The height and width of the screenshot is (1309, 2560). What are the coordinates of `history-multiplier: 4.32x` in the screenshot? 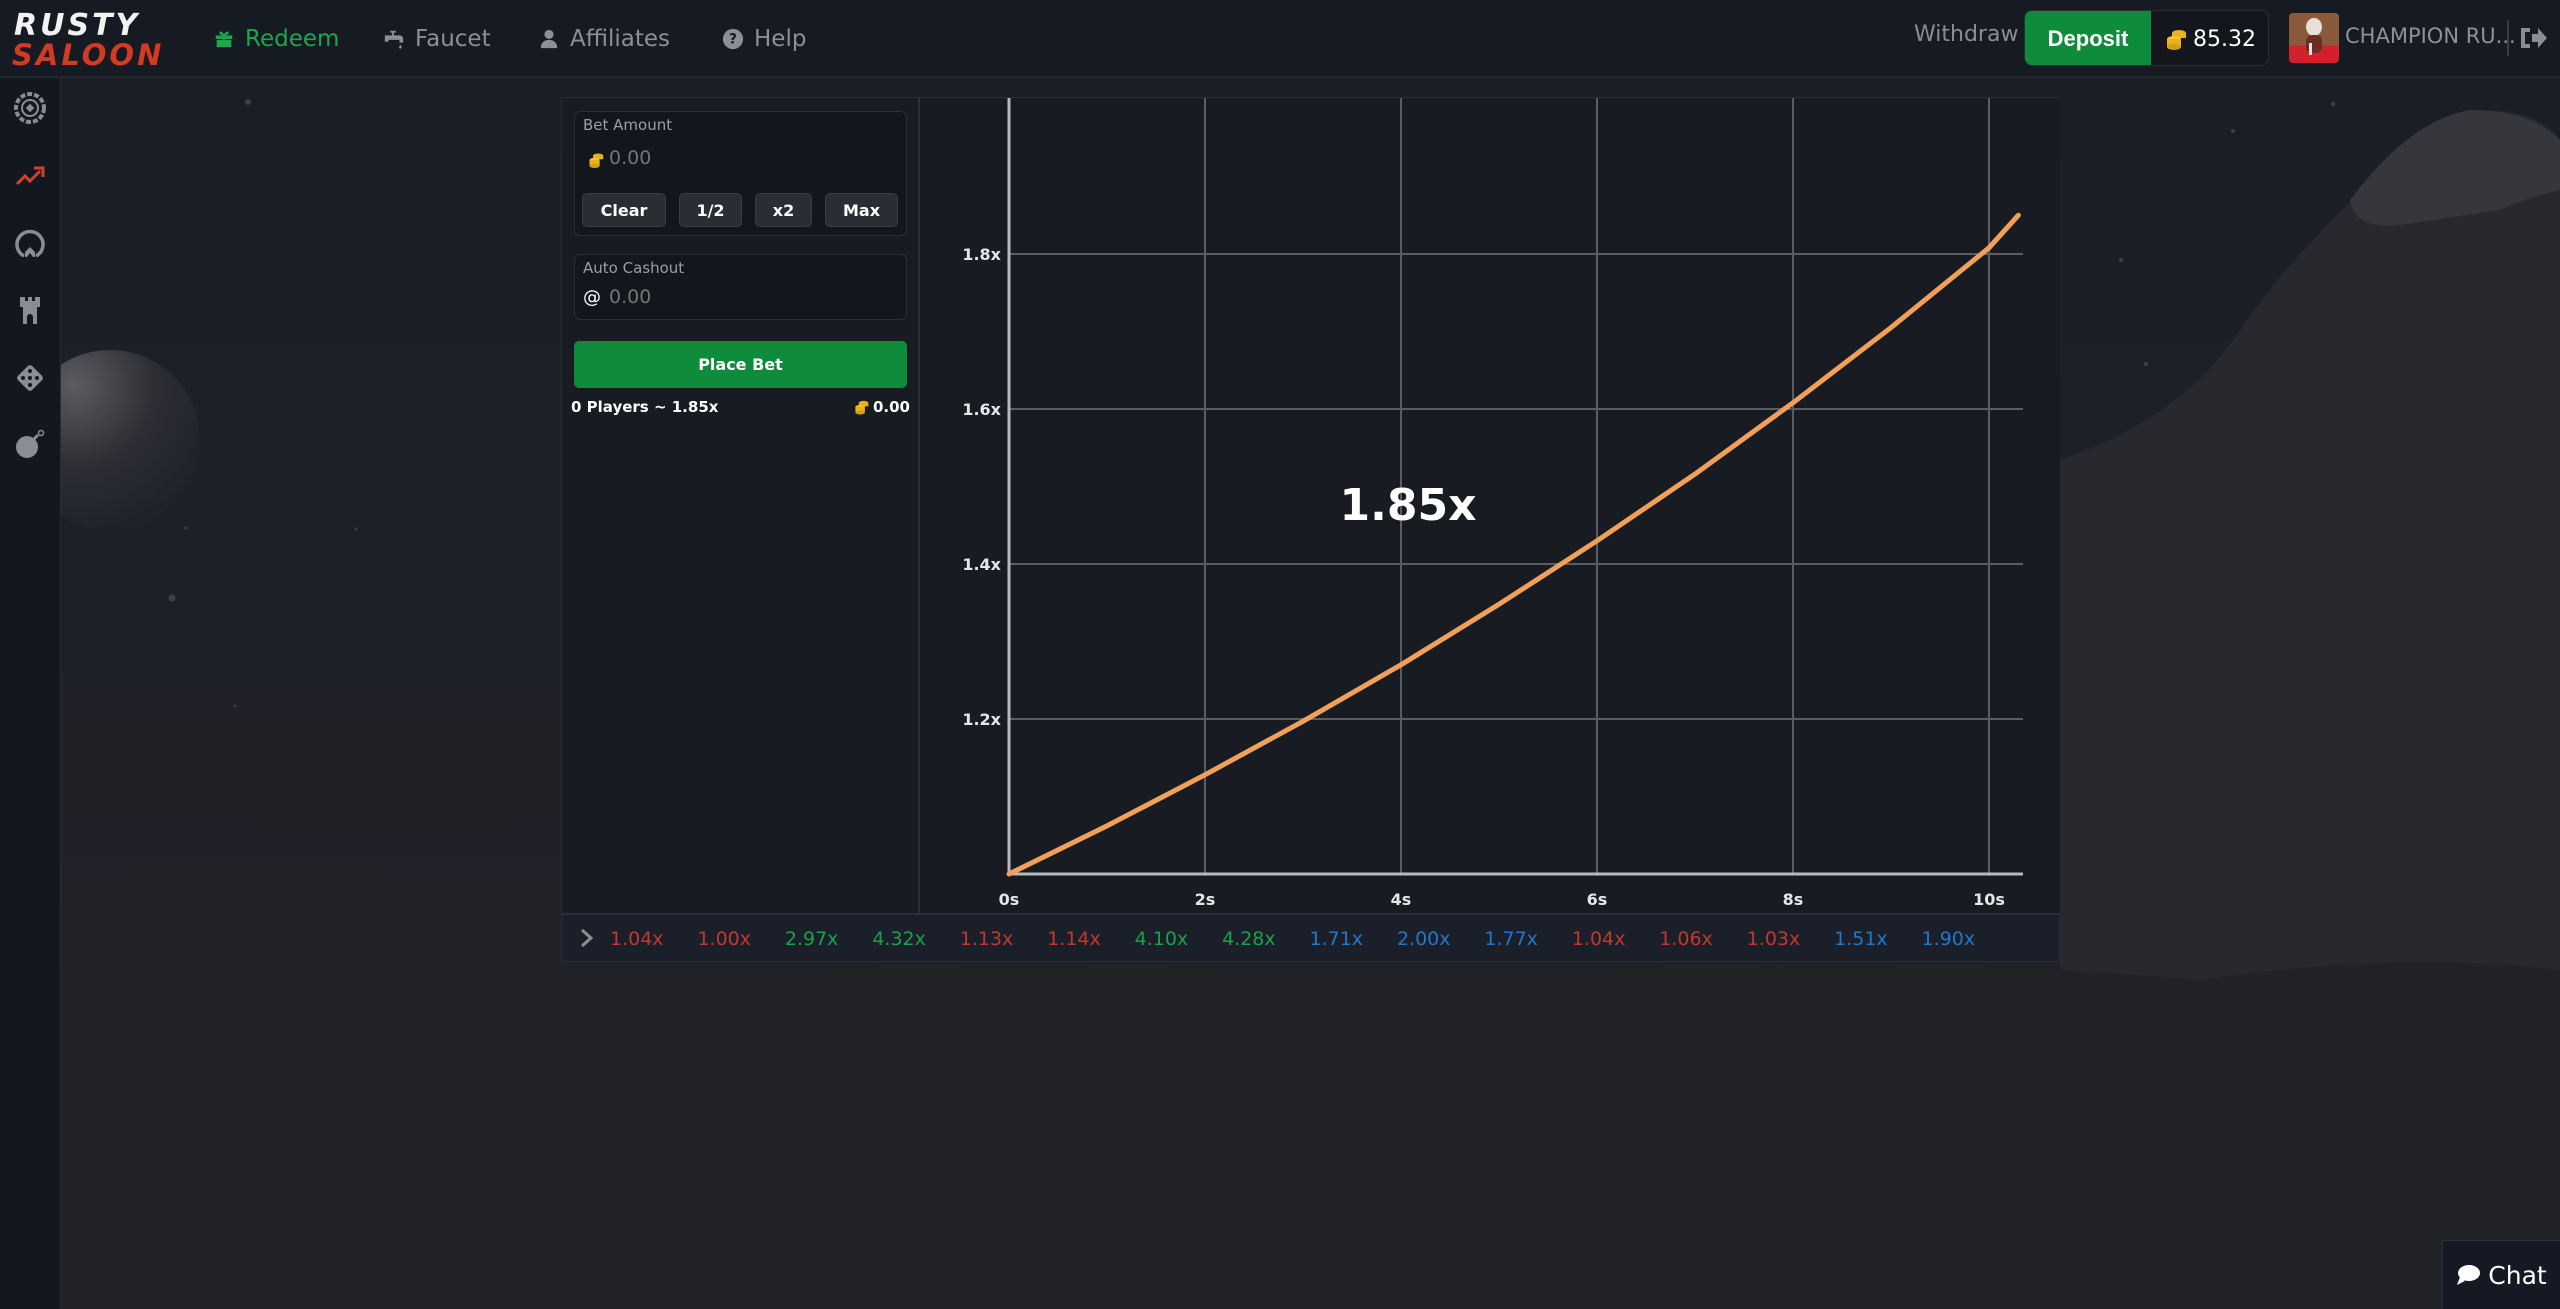 It's located at (899, 939).